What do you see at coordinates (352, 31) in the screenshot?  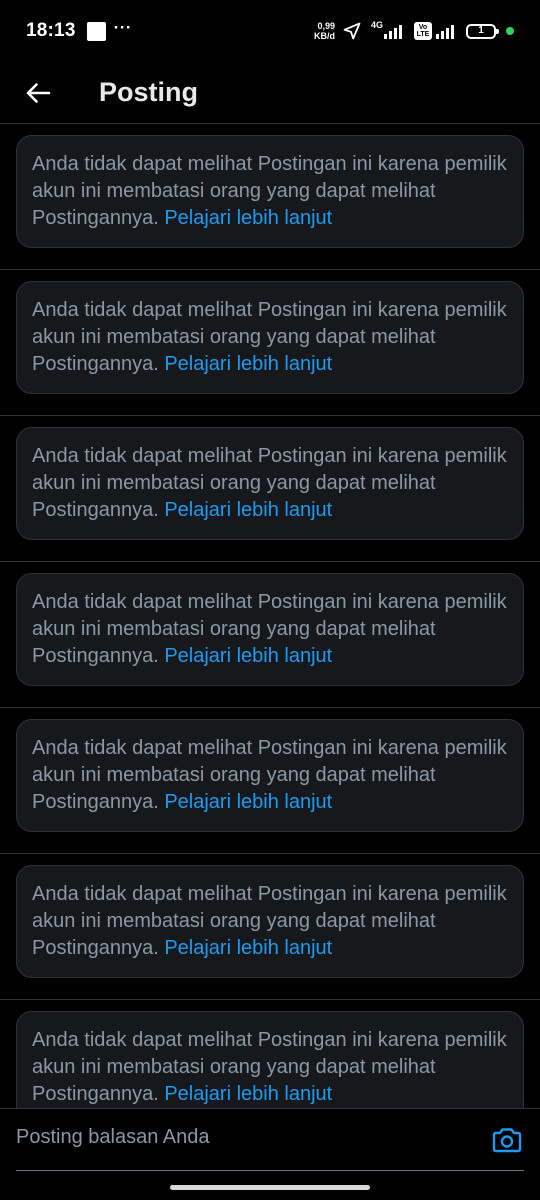 I see `navigation-arrow-icon` at bounding box center [352, 31].